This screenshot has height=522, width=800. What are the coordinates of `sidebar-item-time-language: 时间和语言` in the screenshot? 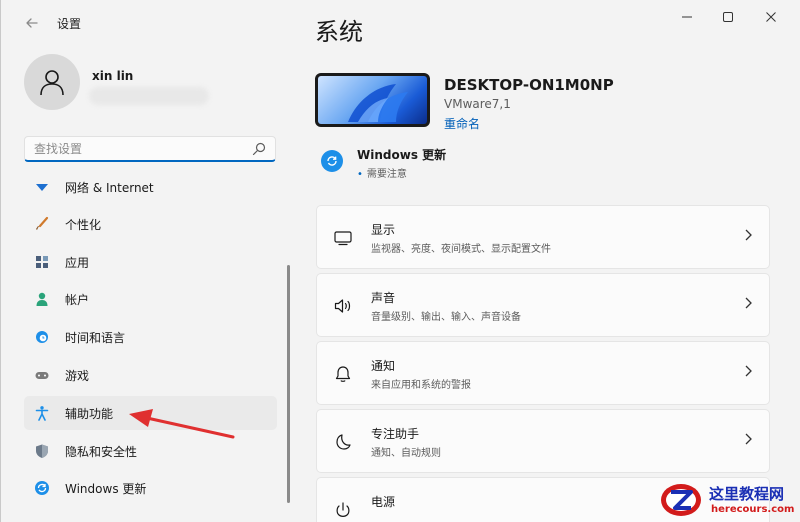 It's located at (150, 337).